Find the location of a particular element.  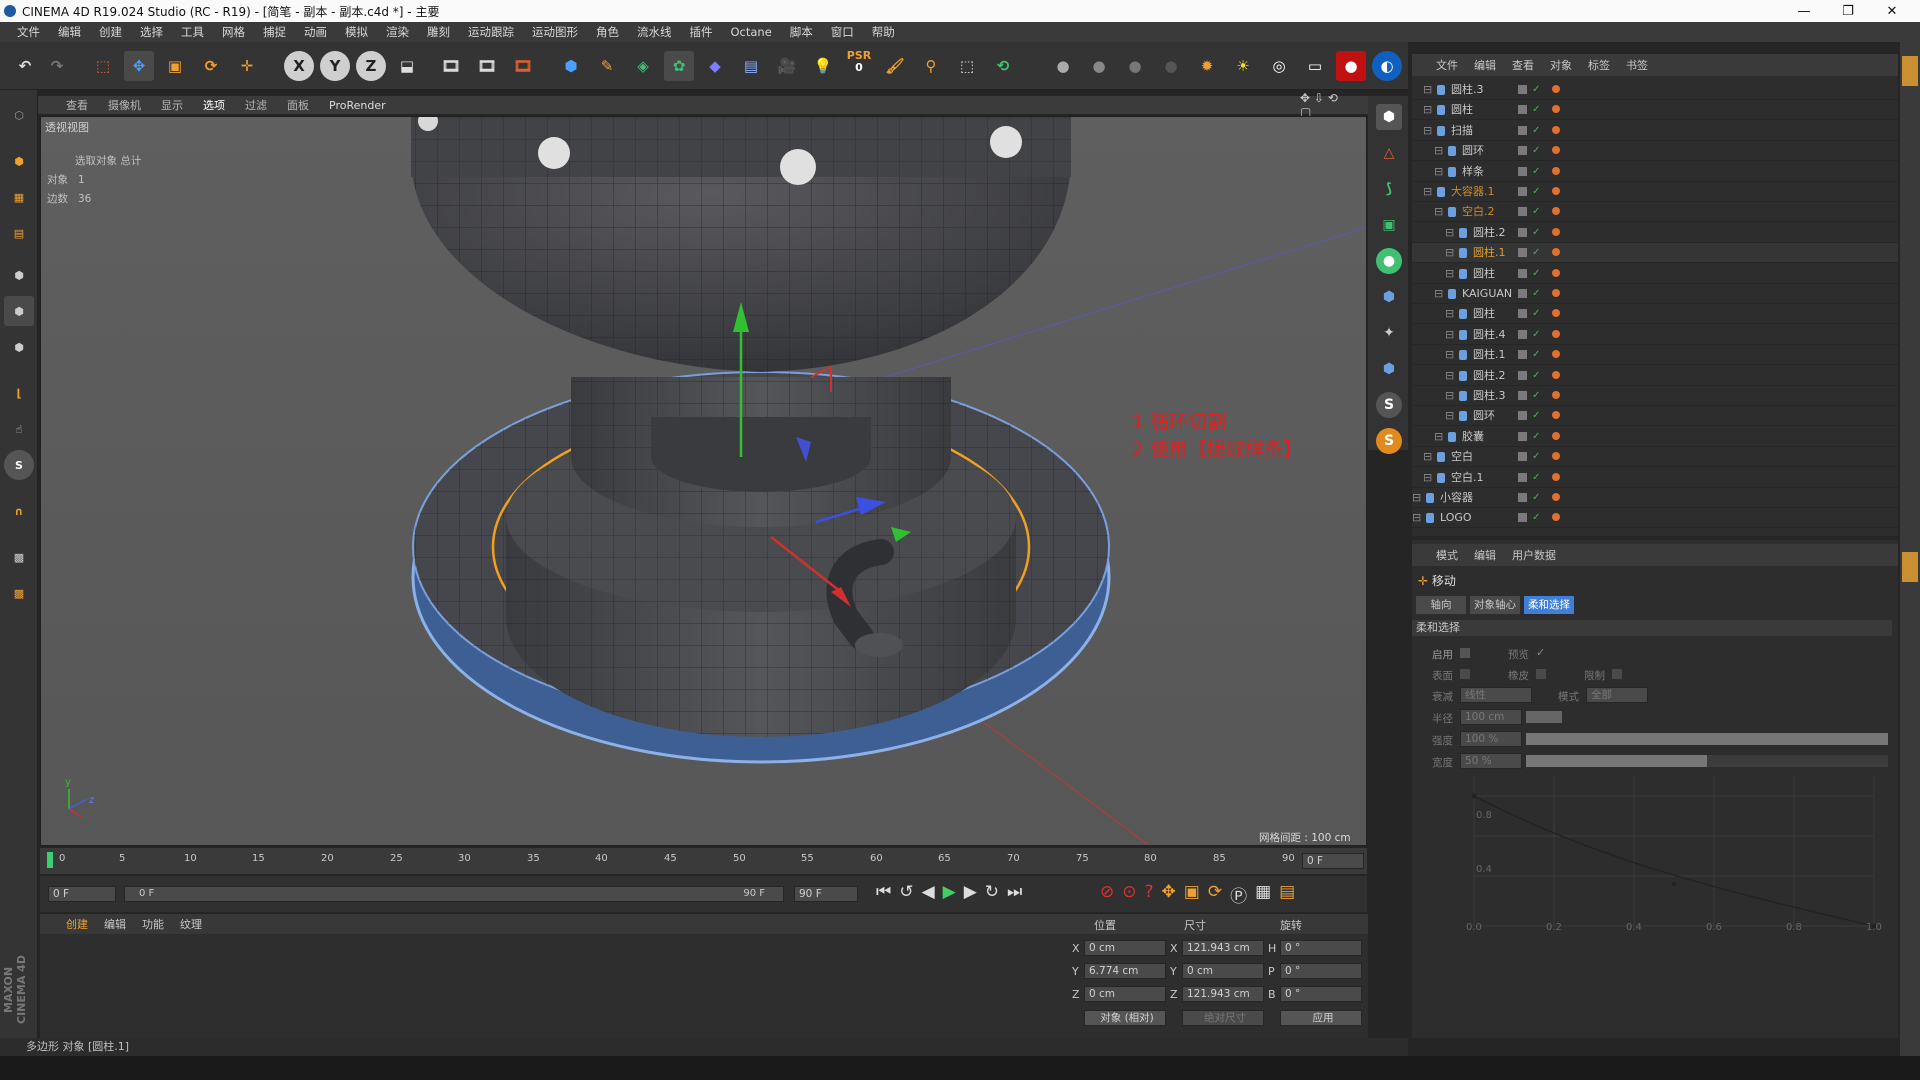

object-row: ⊟ 空白.2 ✓ is located at coordinates (1655, 212).